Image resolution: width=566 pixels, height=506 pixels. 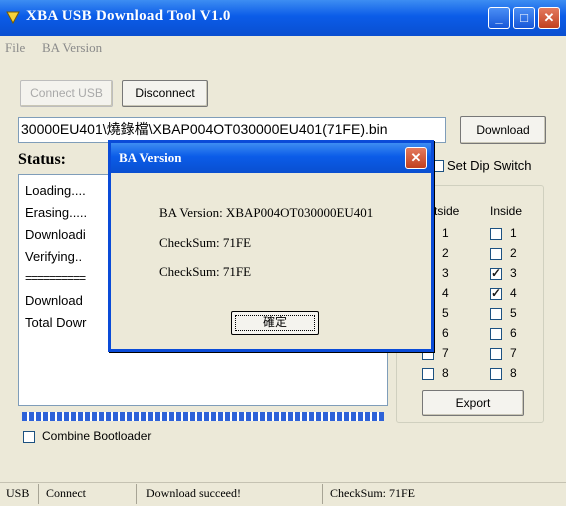 I want to click on dip-inside-number: 2, so click(x=513, y=253).